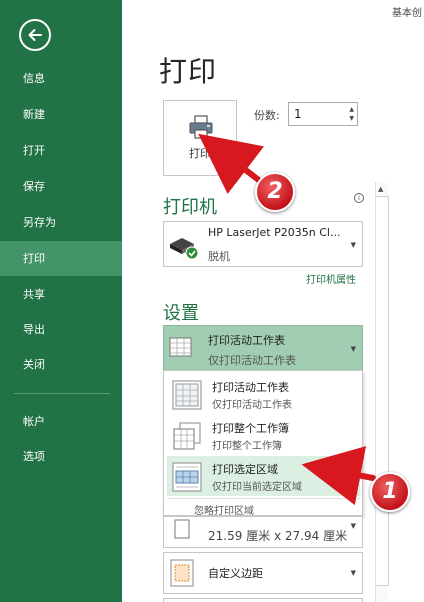  Describe the element at coordinates (275, 192) in the screenshot. I see `annotation-badge-2: 2` at that location.